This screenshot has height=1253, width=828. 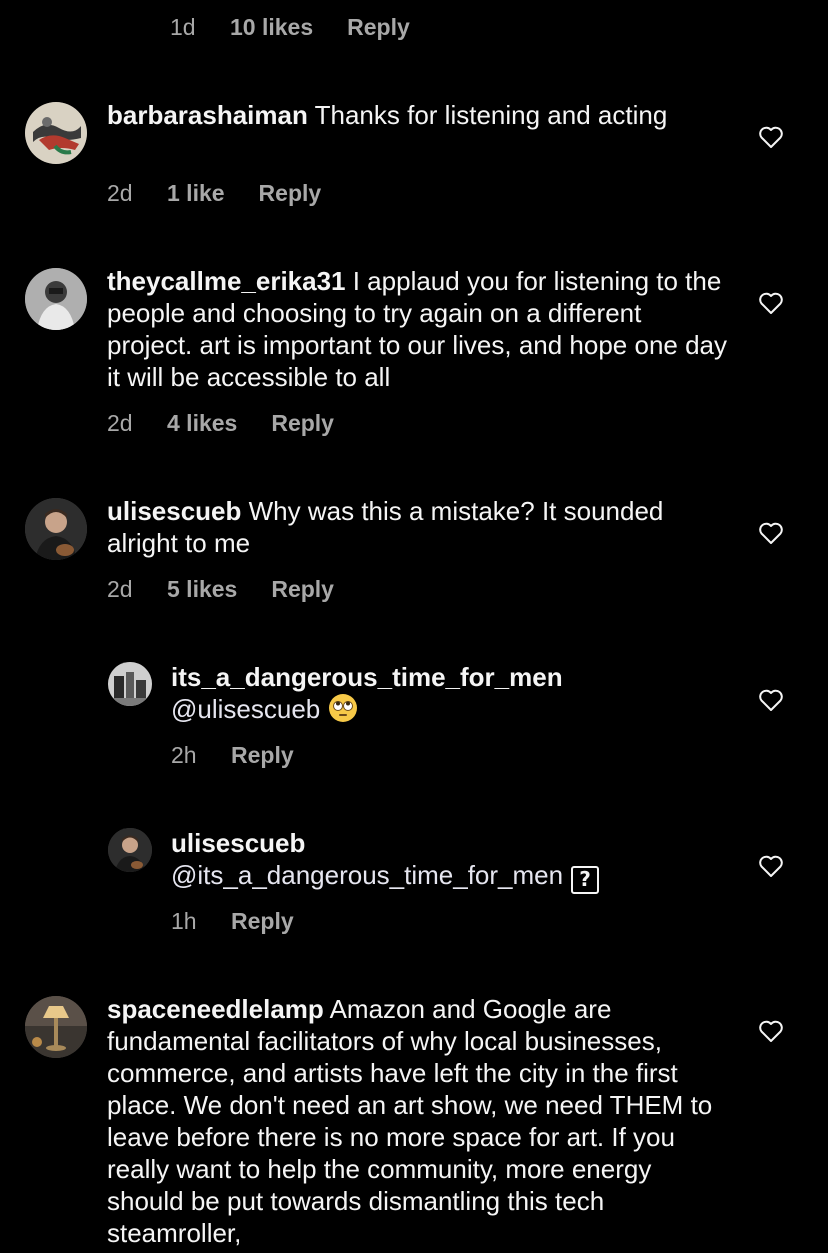 I want to click on comment-time: 1d, so click(x=183, y=27).